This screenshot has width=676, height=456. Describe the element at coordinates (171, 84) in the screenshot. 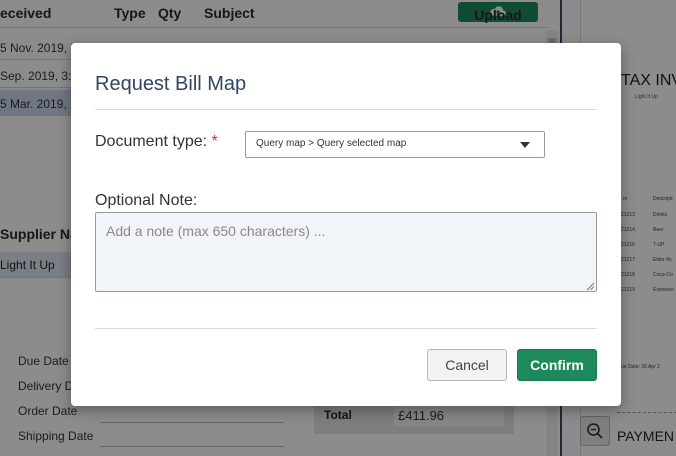

I see `dialog-title: Request Bill Map` at that location.